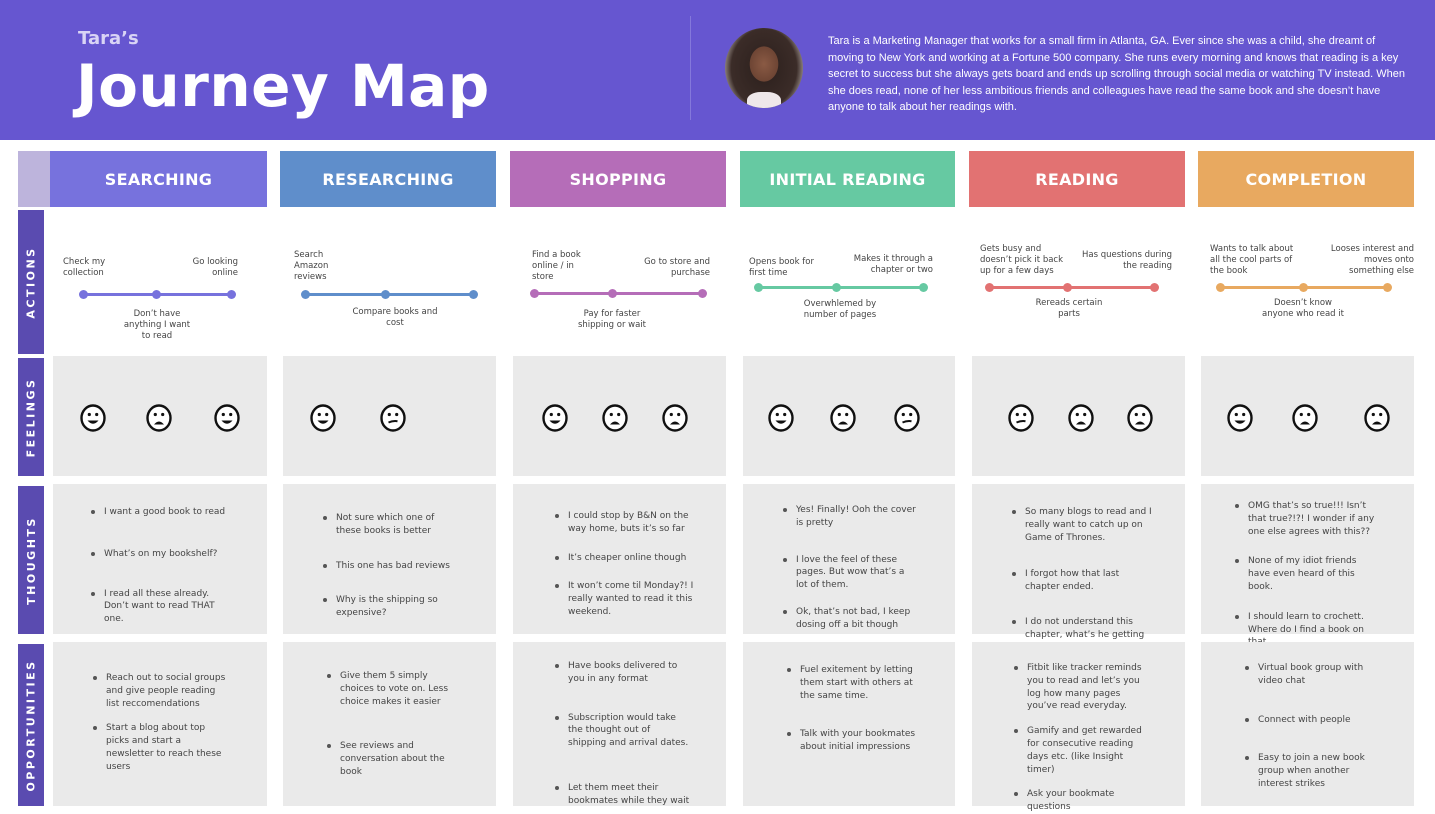  I want to click on page-subtitle: Tara’s, so click(108, 38).